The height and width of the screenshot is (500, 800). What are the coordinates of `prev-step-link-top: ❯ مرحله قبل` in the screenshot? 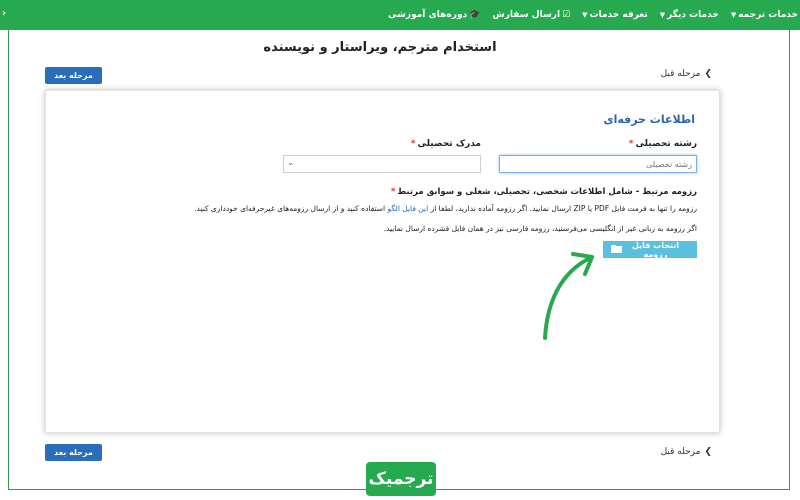 It's located at (686, 74).